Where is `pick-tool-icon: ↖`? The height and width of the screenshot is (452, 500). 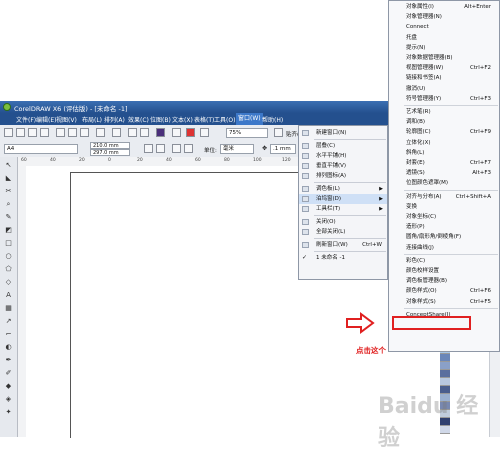
pick-tool-icon: ↖ is located at coordinates (8, 165).